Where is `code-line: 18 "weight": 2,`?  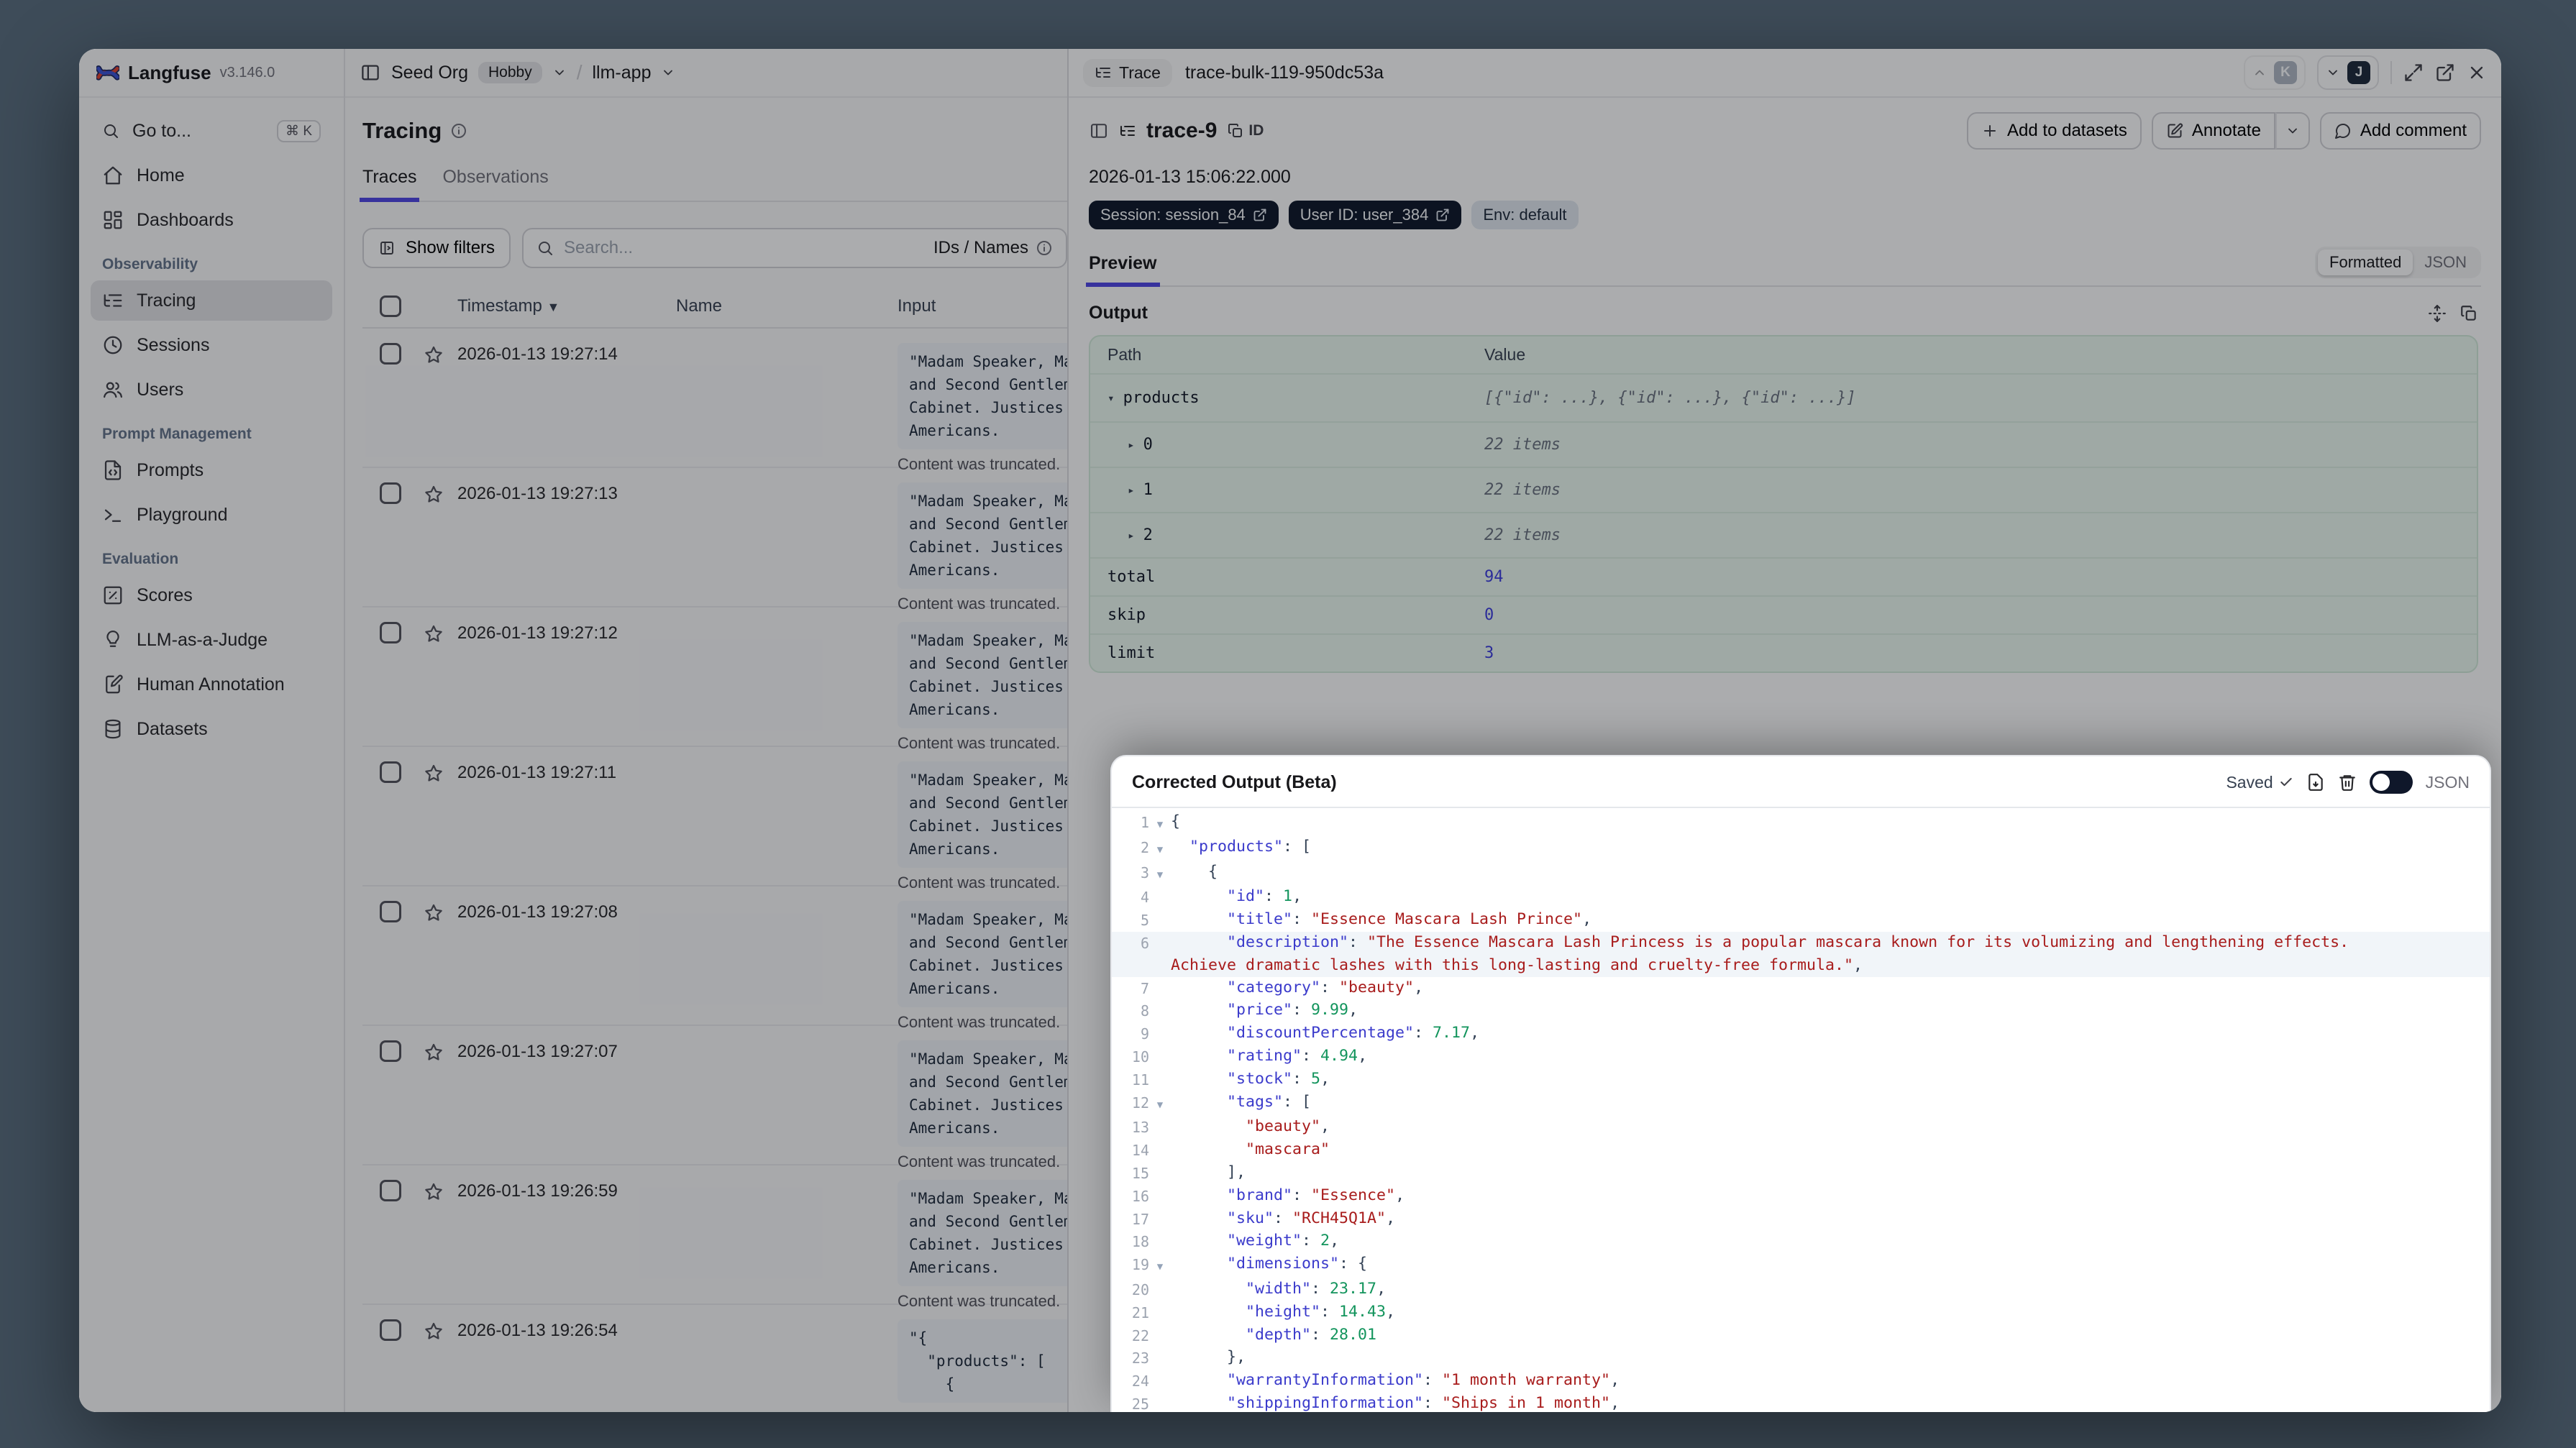
code-line: 18 "weight": 2, is located at coordinates (1801, 1241).